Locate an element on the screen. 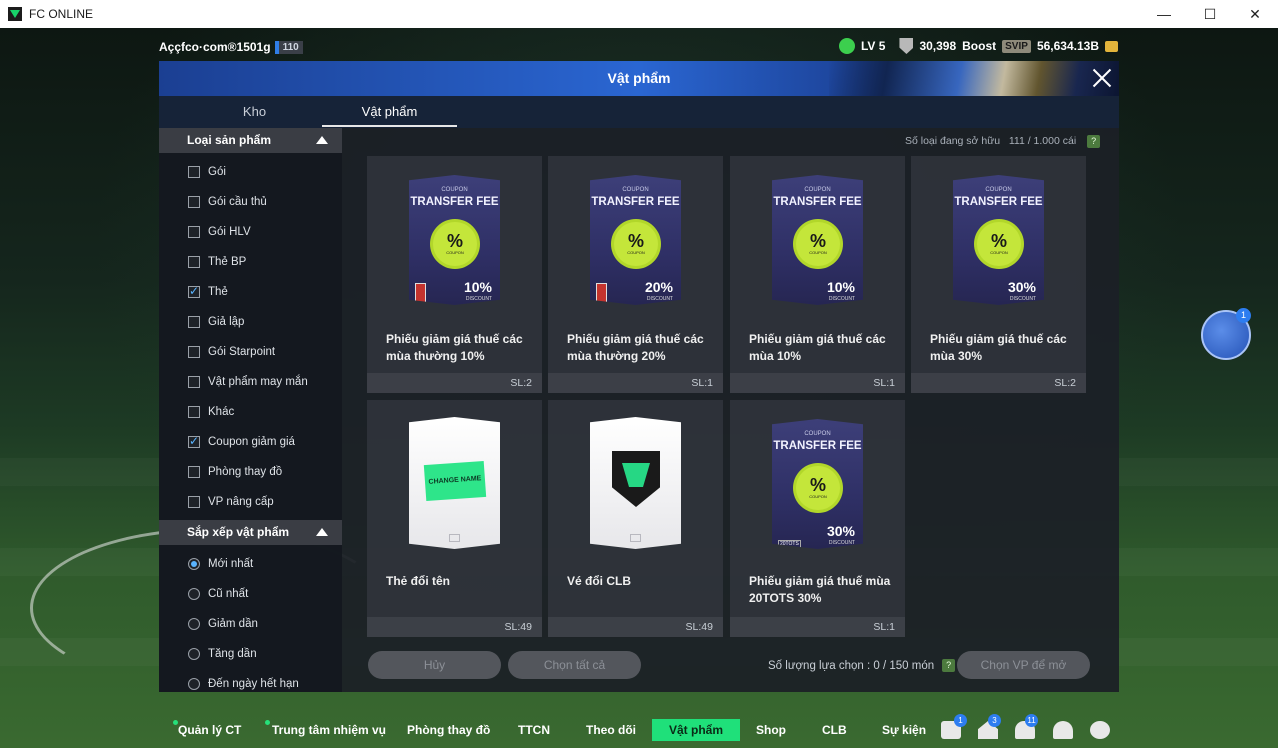  app-logo-icon is located at coordinates (15, 14).